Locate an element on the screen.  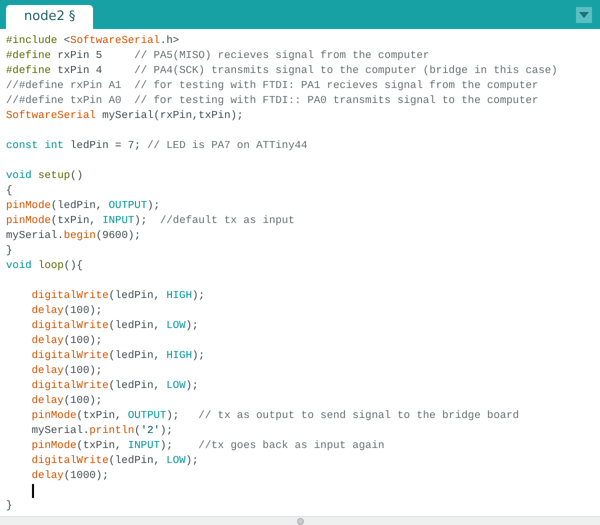
code-line: mySerial.begin(9600); is located at coordinates (74, 236).